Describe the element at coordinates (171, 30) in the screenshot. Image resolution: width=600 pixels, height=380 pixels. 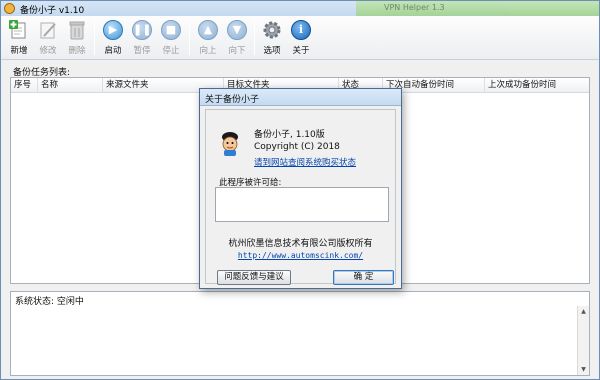
I see `stop-icon: ■` at that location.